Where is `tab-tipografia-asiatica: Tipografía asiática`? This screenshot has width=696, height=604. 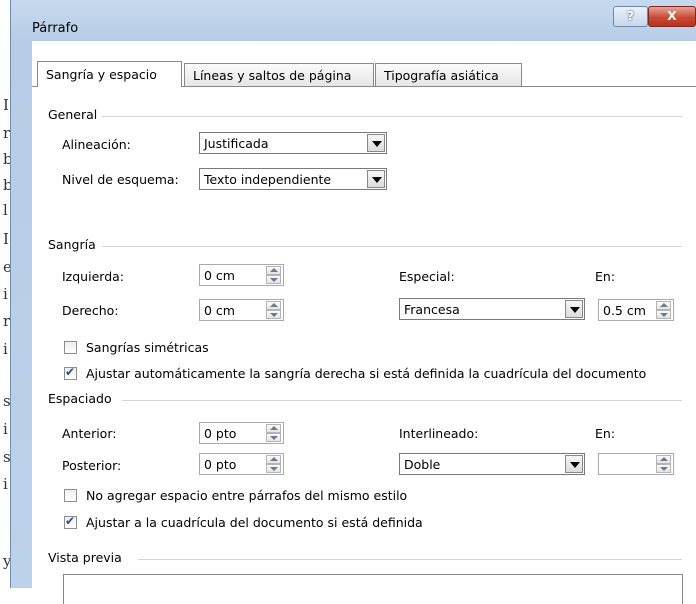 tab-tipografia-asiatica: Tipografía asiática is located at coordinates (448, 74).